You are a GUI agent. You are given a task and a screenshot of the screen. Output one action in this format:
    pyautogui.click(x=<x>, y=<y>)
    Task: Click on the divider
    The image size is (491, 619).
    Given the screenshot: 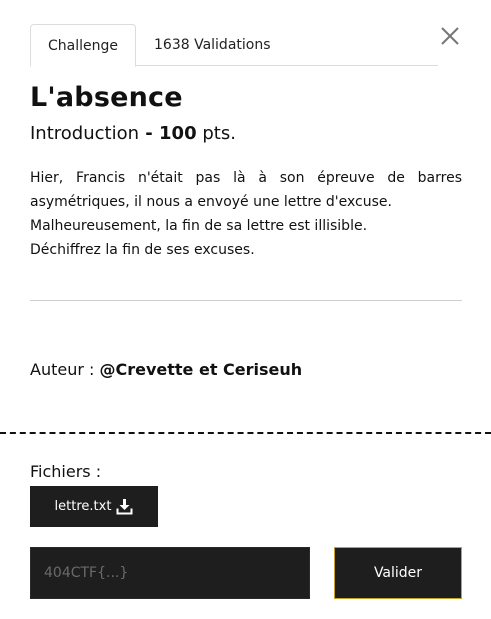 What is the action you would take?
    pyautogui.click(x=246, y=300)
    